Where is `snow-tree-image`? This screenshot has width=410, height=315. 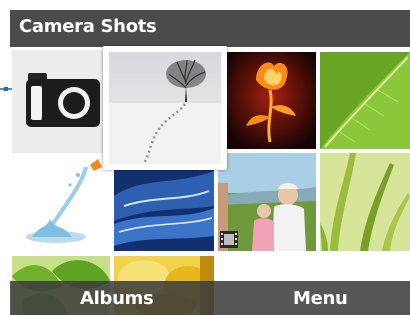 snow-tree-image is located at coordinates (165, 108).